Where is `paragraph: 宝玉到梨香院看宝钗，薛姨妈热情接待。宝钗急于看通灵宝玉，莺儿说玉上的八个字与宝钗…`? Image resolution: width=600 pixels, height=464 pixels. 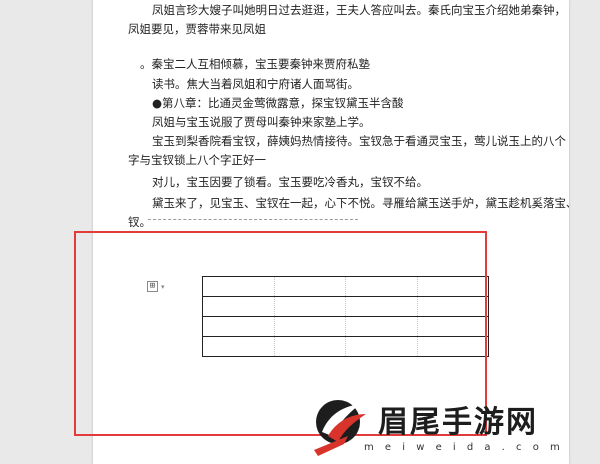
paragraph: 宝玉到梨香院看宝钗，薛姨妈热情接待。宝钗急于看通灵宝玉，莺儿说玉上的八个字与宝钗… is located at coordinates (331, 152).